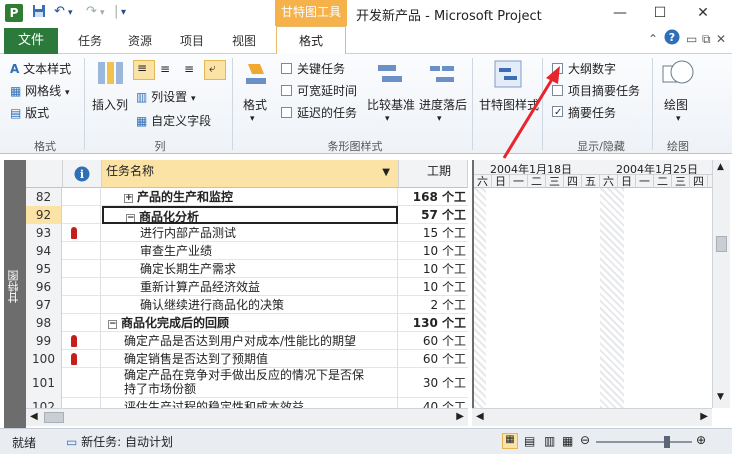 Image resolution: width=732 pixels, height=454 pixels. I want to click on task-name-cell: 确认继续进行商品化的决策, so click(250, 305).